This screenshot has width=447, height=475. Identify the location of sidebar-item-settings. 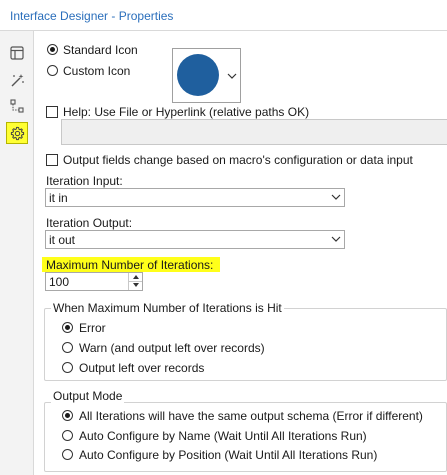
(17, 133).